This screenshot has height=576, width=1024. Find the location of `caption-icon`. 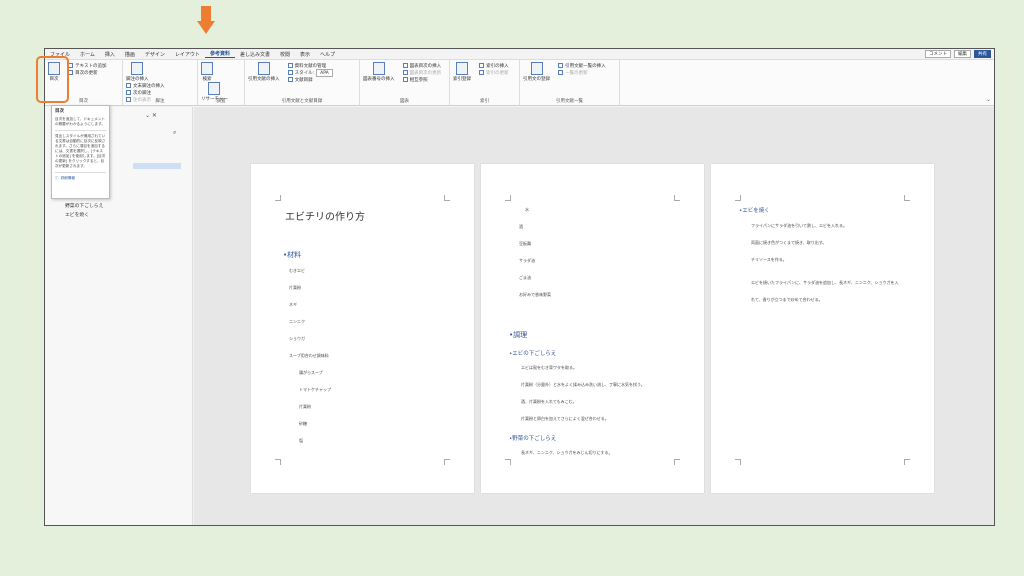

caption-icon is located at coordinates (378, 68).